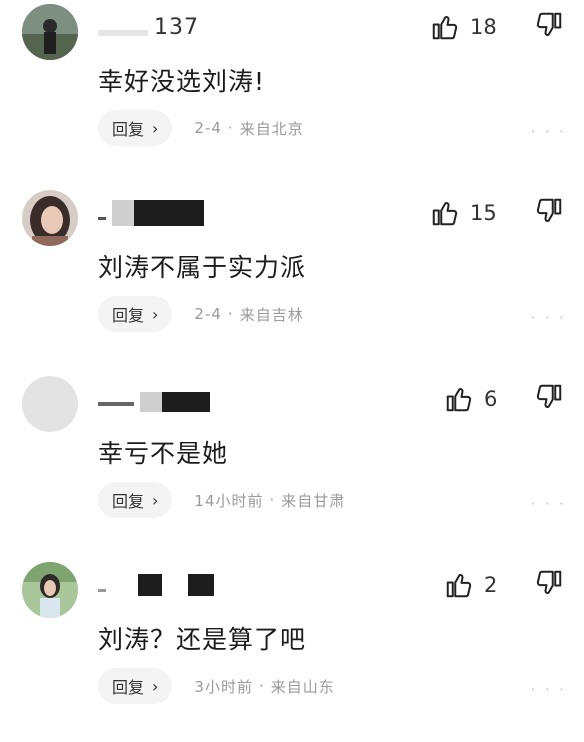 The width and height of the screenshot is (584, 742). What do you see at coordinates (271, 314) in the screenshot?
I see `comment-location: 来自吉林` at bounding box center [271, 314].